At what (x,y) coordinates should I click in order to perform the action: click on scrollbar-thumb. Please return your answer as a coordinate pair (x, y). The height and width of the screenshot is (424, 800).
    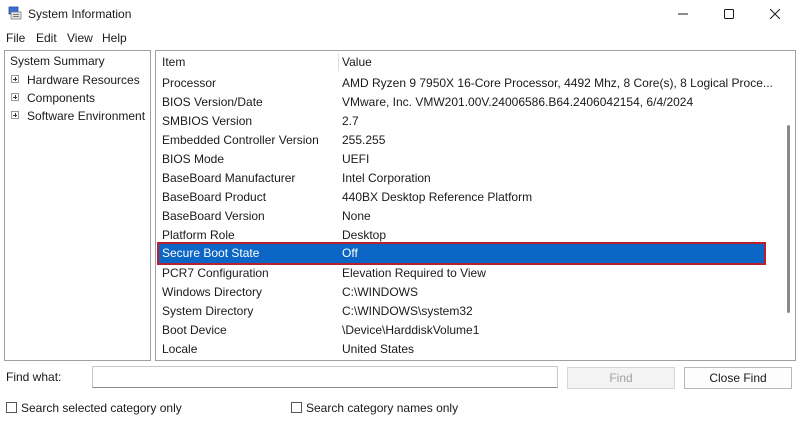
    Looking at the image, I should click on (788, 219).